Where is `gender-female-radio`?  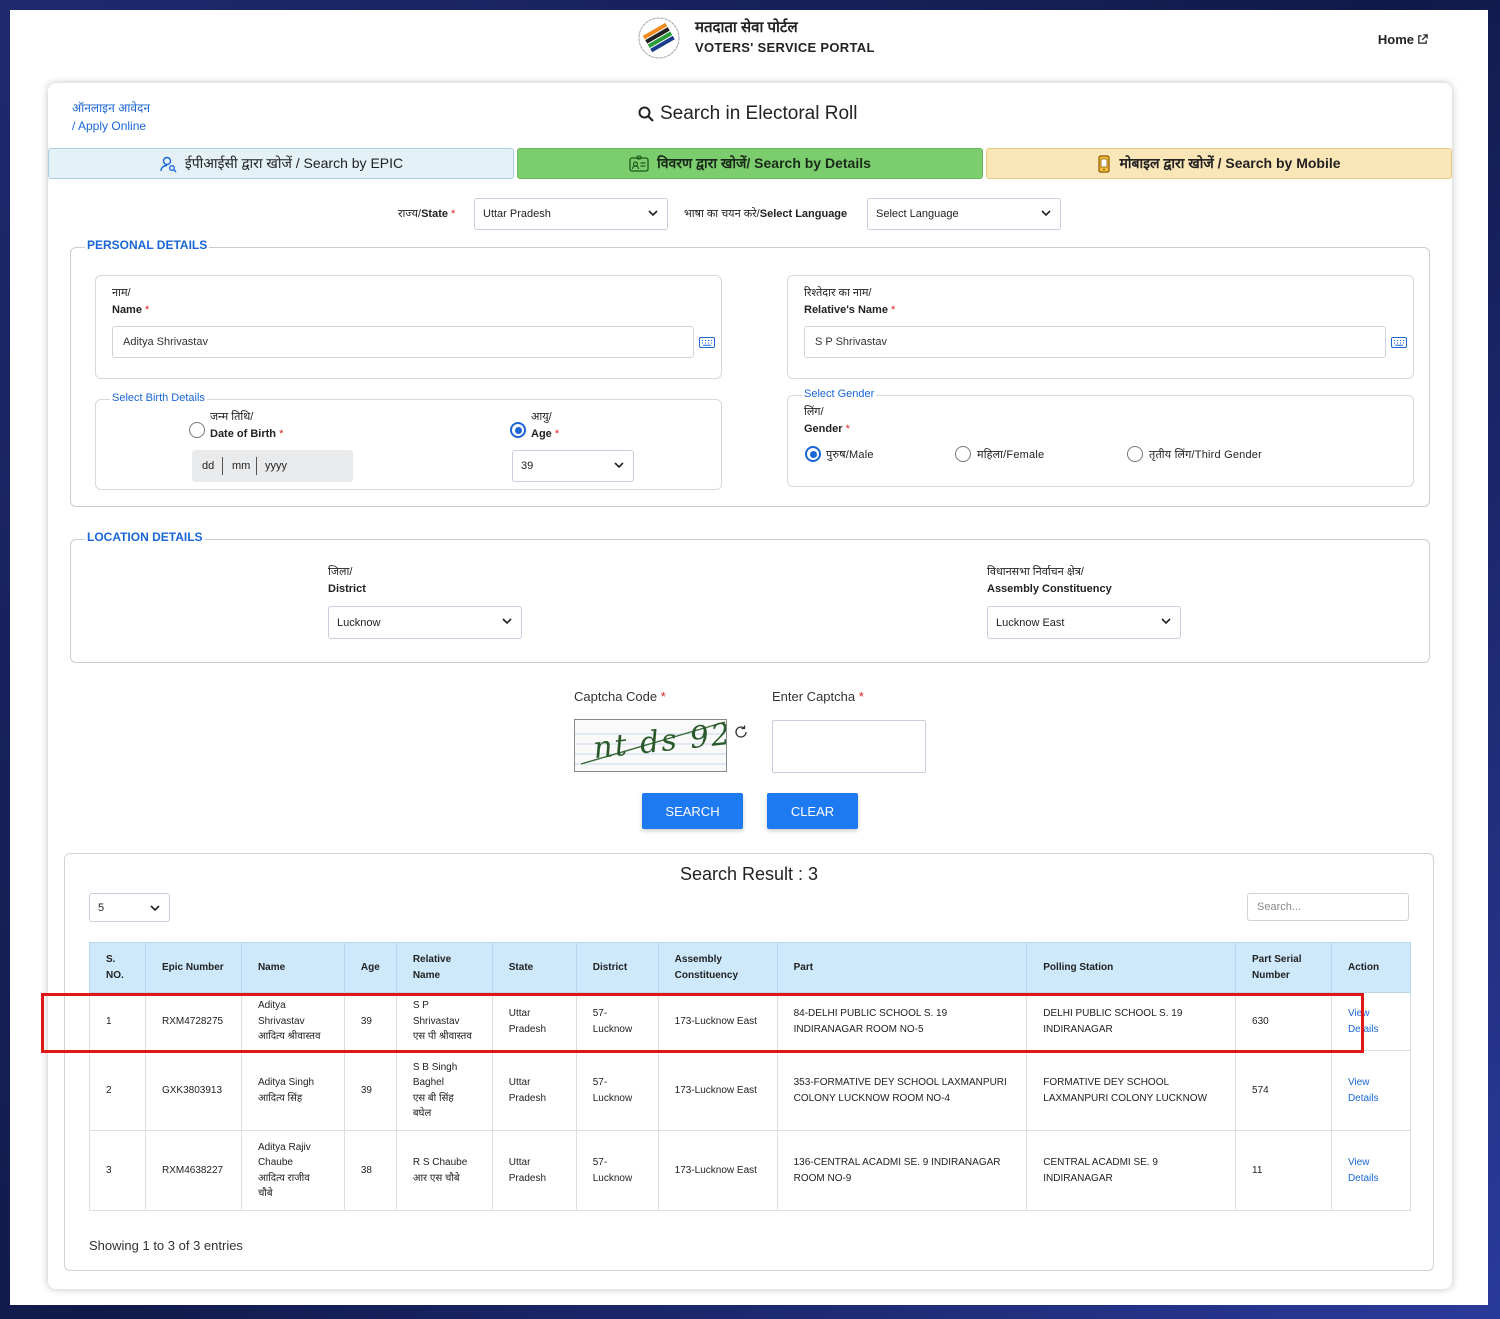
gender-female-radio is located at coordinates (963, 454).